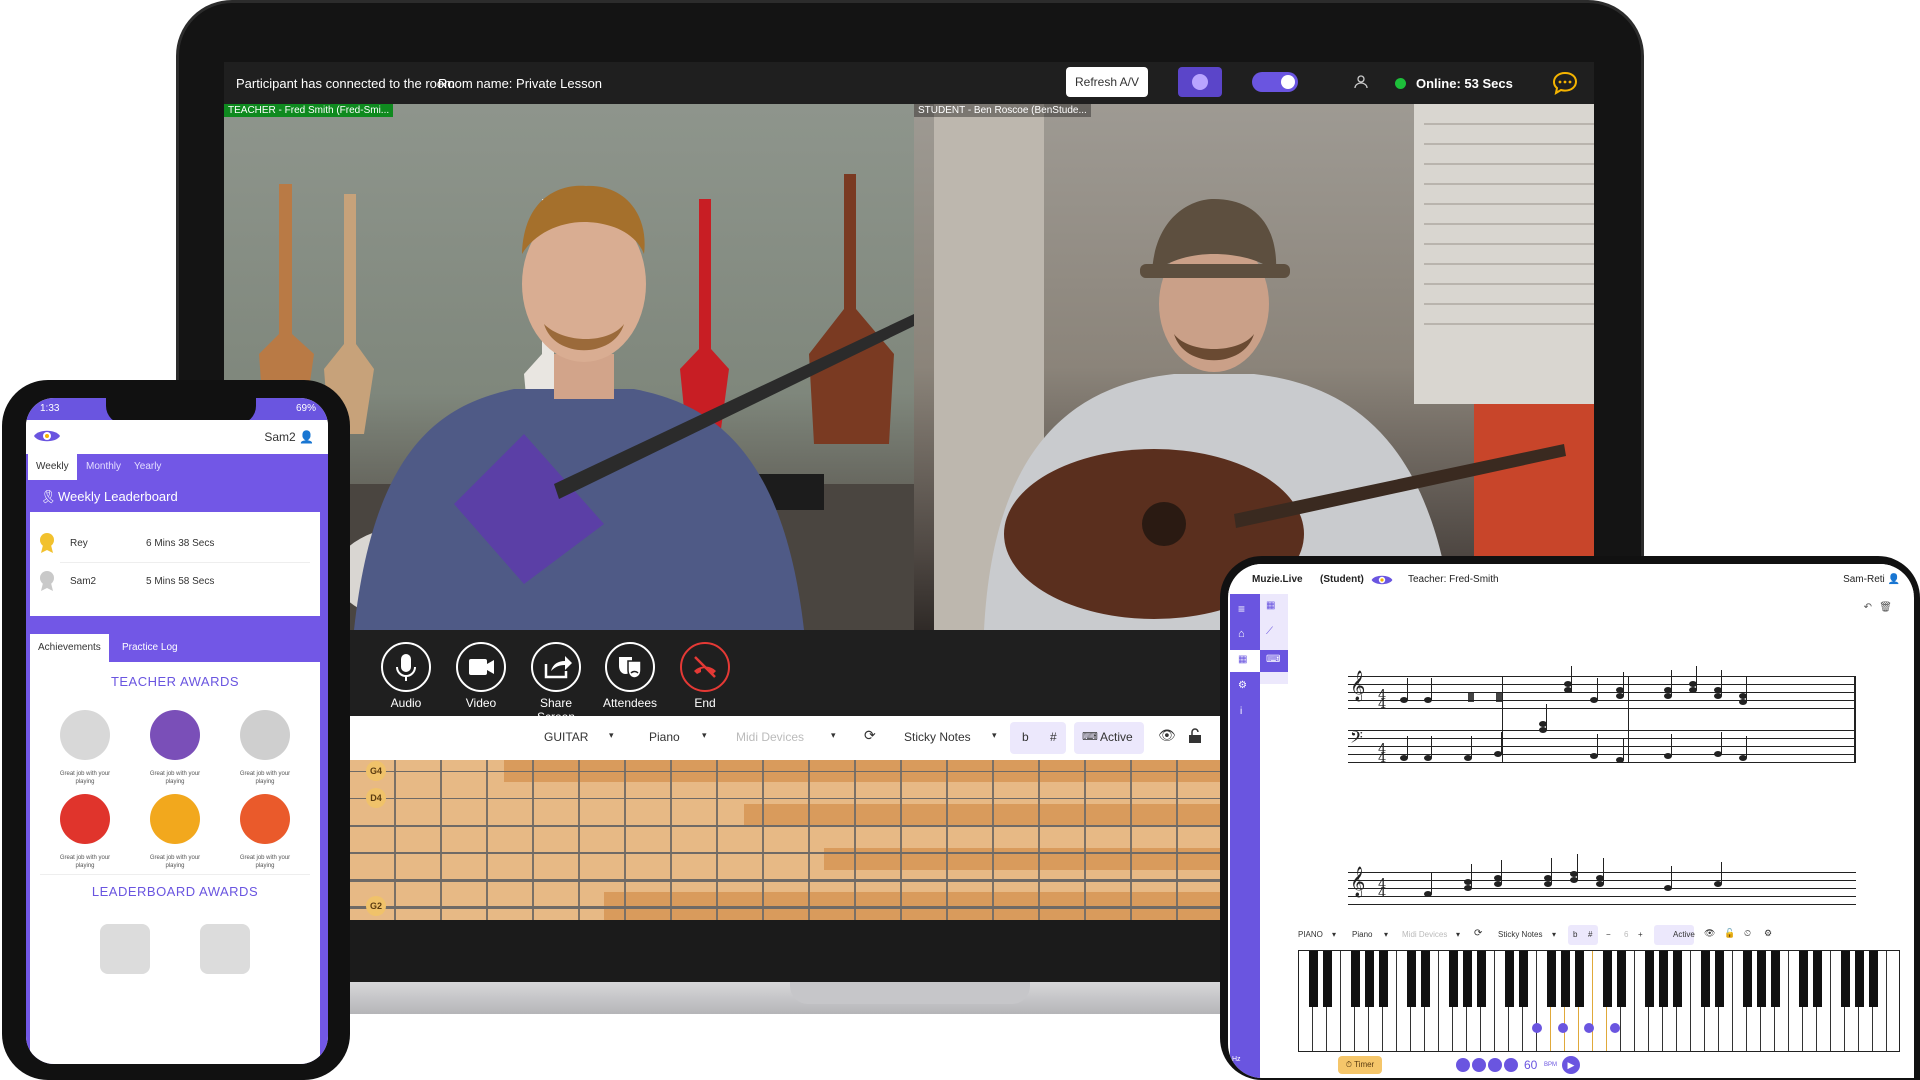 This screenshot has height=1080, width=1920. I want to click on lock-icon, so click(1195, 736).